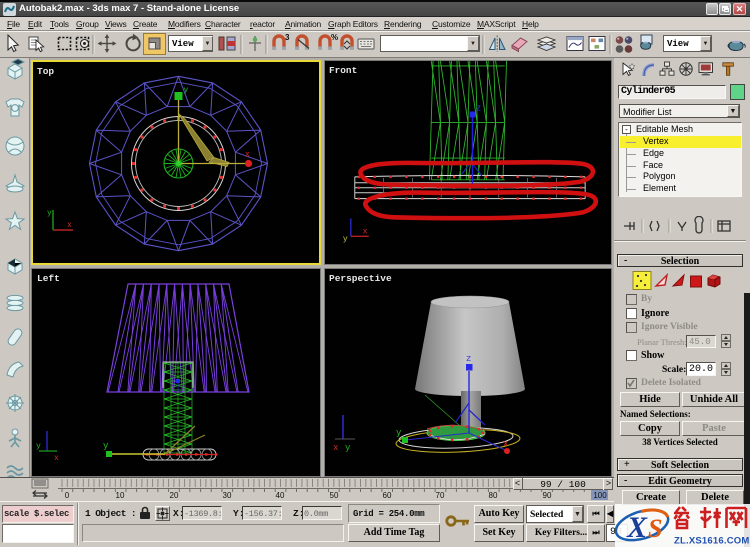 The width and height of the screenshot is (750, 547). What do you see at coordinates (280, 495) in the screenshot?
I see `svg-text: 40` at bounding box center [280, 495].